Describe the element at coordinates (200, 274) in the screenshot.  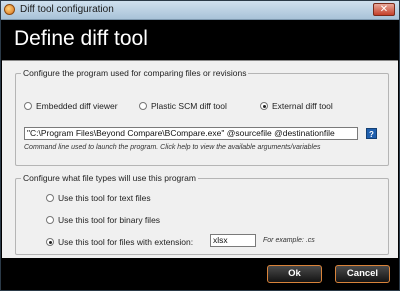
I see `dialog-footer: Ok Cancel` at that location.